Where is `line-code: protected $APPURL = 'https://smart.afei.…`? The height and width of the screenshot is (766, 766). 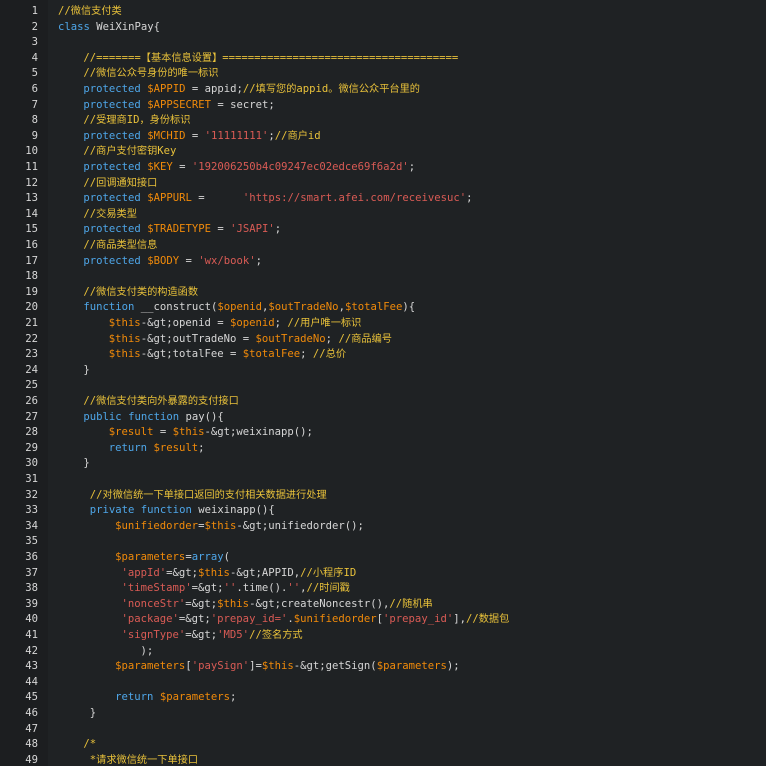
line-code: protected $APPURL = 'https://smart.afei.… is located at coordinates (277, 199).